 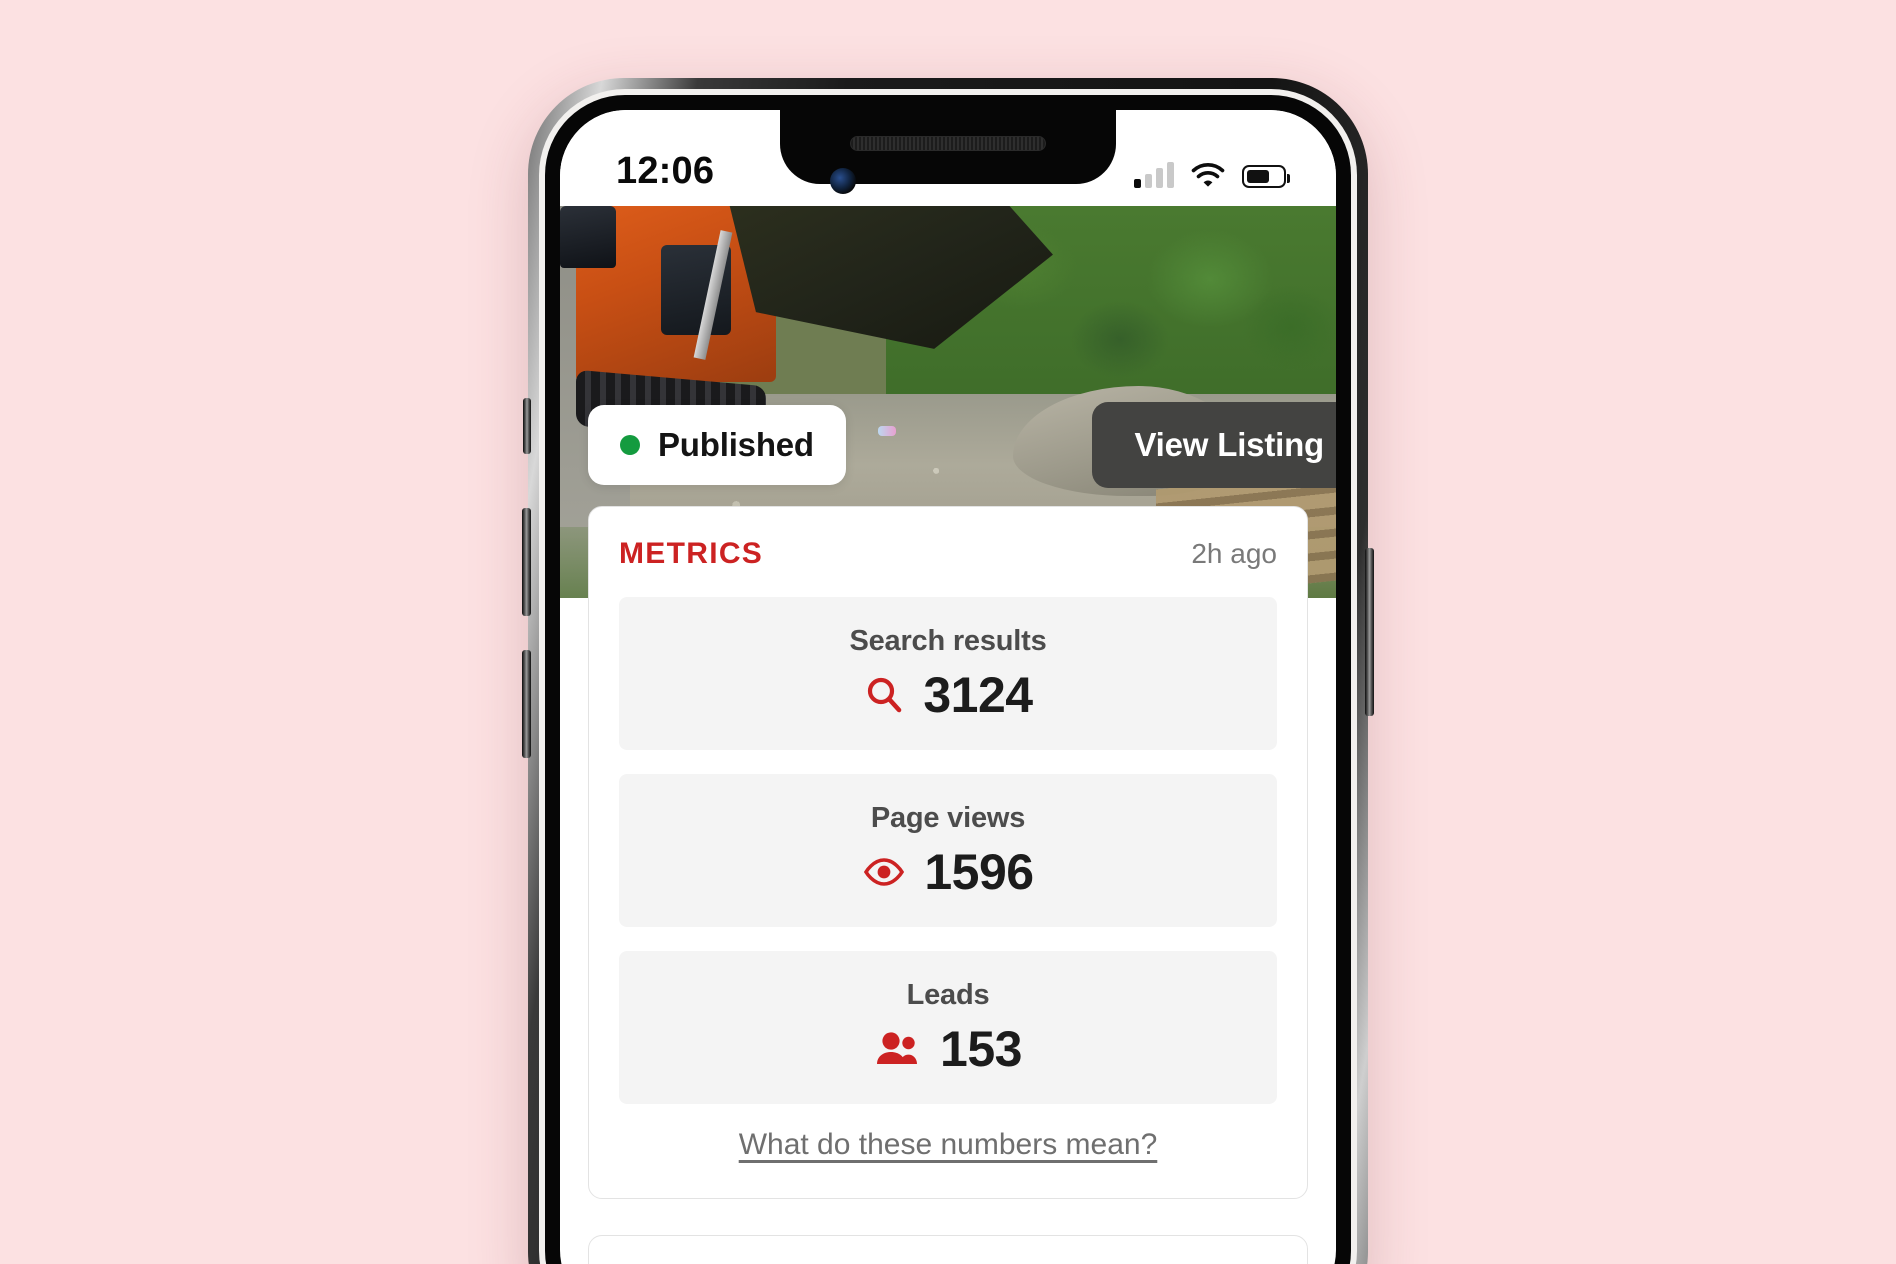 What do you see at coordinates (948, 818) in the screenshot?
I see `metric-label: Page views` at bounding box center [948, 818].